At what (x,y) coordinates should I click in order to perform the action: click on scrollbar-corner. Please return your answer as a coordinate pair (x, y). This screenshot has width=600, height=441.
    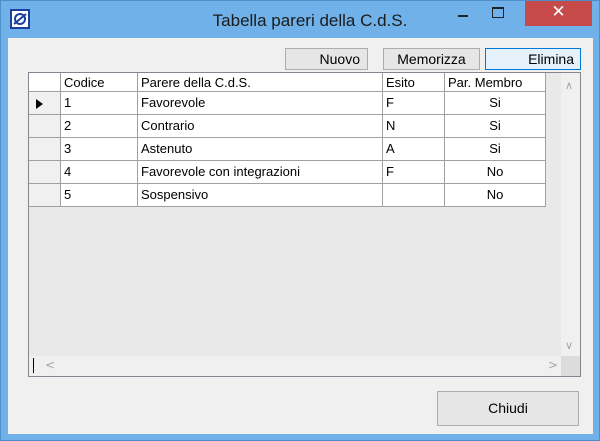
    Looking at the image, I should click on (570, 366).